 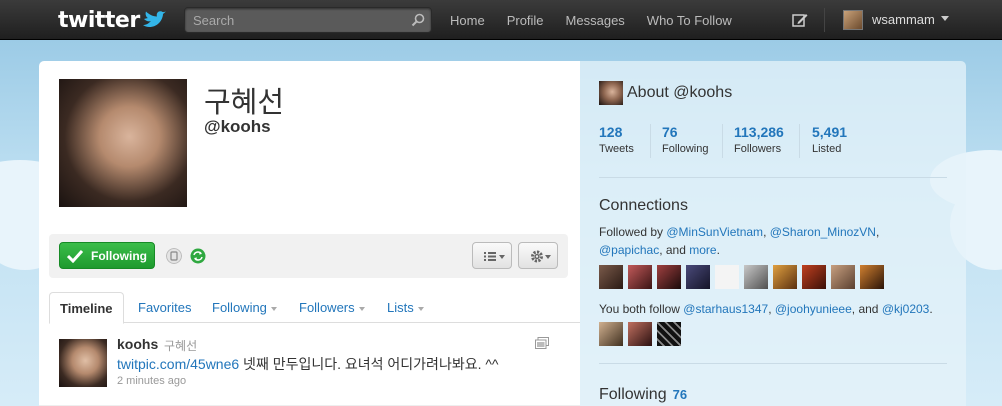 What do you see at coordinates (198, 256) in the screenshot?
I see `retweet-icon` at bounding box center [198, 256].